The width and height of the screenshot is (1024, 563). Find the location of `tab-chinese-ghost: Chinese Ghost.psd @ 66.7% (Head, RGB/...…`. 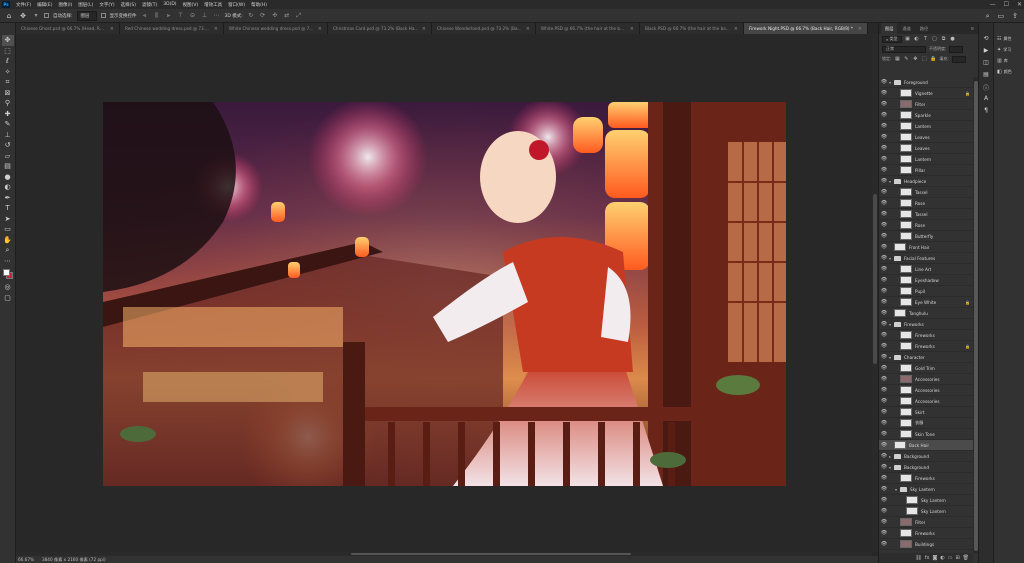

tab-chinese-ghost: Chinese Ghost.psd @ 66.7% (Head, RGB/...… is located at coordinates (68, 28).